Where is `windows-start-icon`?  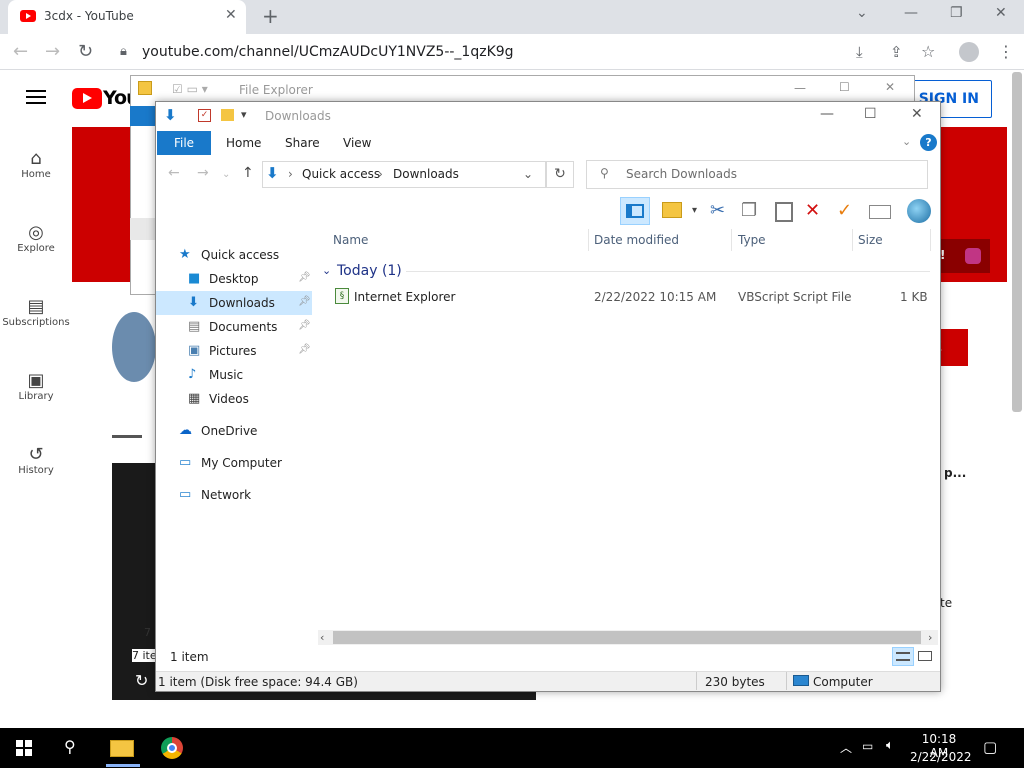
windows-start-icon is located at coordinates (24, 748).